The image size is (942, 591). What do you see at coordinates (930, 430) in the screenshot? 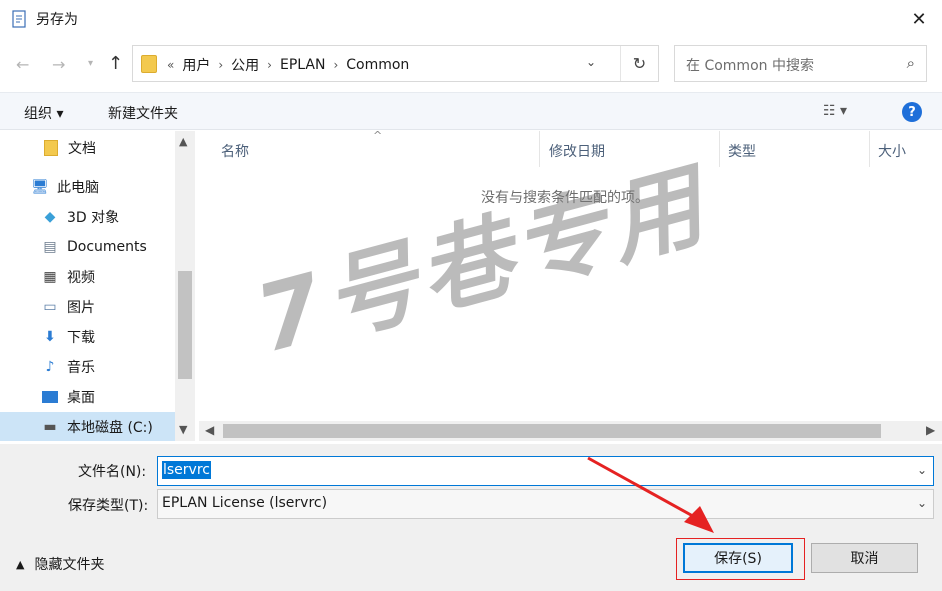
I see `scroll-right-icon: ▶` at bounding box center [930, 430].